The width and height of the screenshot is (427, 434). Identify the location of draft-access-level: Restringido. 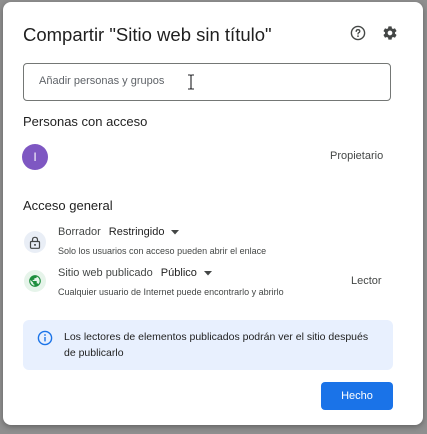
(136, 232).